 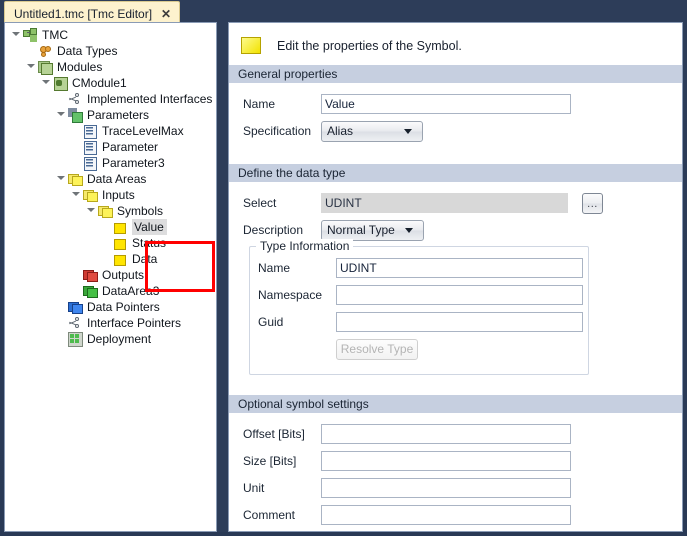 I want to click on close-icon: ✕, so click(x=166, y=14).